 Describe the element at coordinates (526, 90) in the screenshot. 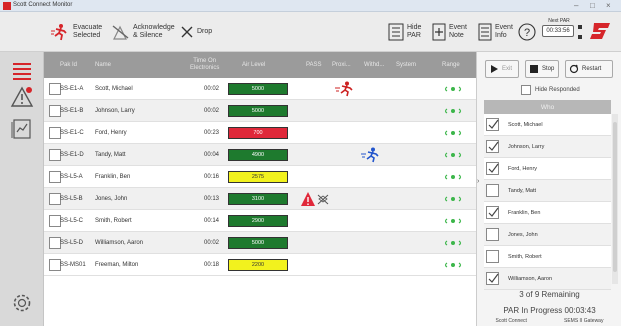

I see `hide-responded-checkbox` at that location.